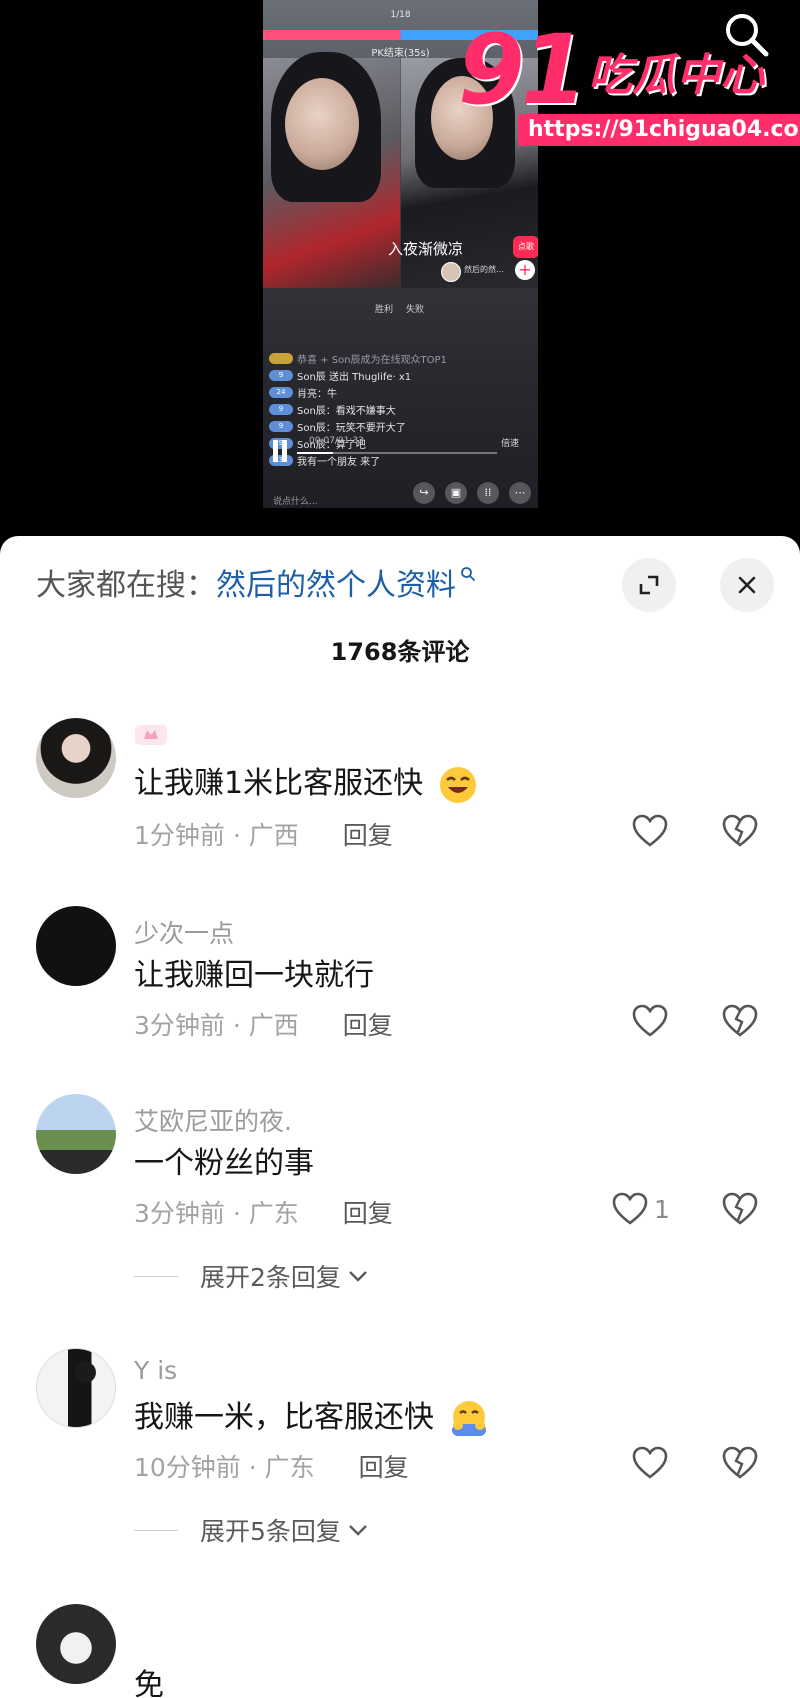 This screenshot has width=800, height=1698. I want to click on comment-item: 让我赚1米比客服还快 1分钟前 · 广西 回复, so click(400, 808).